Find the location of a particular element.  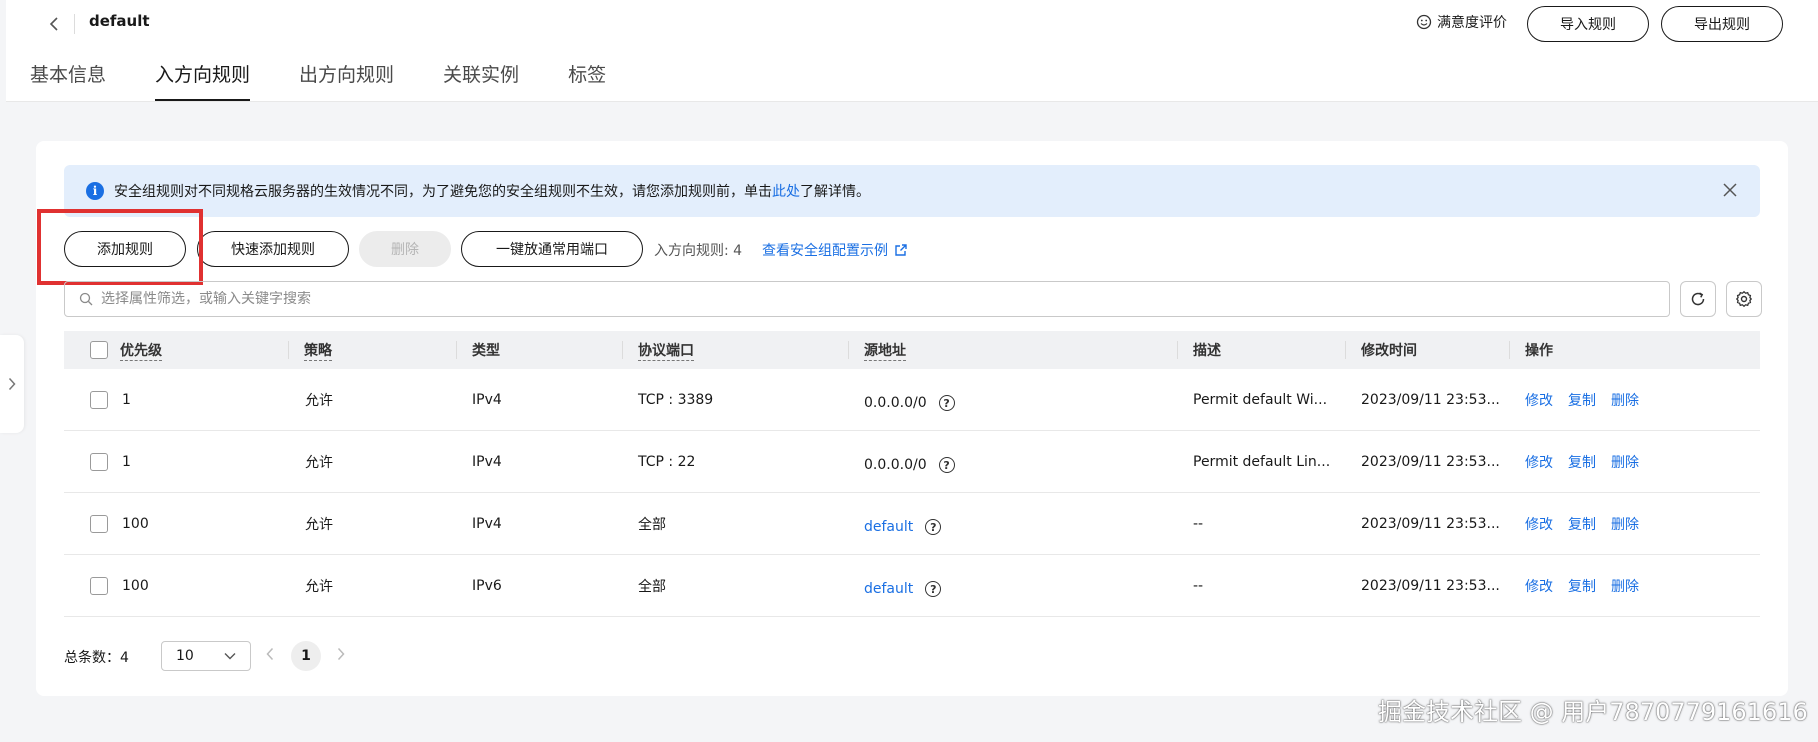

chevron-right-icon is located at coordinates (12, 384).